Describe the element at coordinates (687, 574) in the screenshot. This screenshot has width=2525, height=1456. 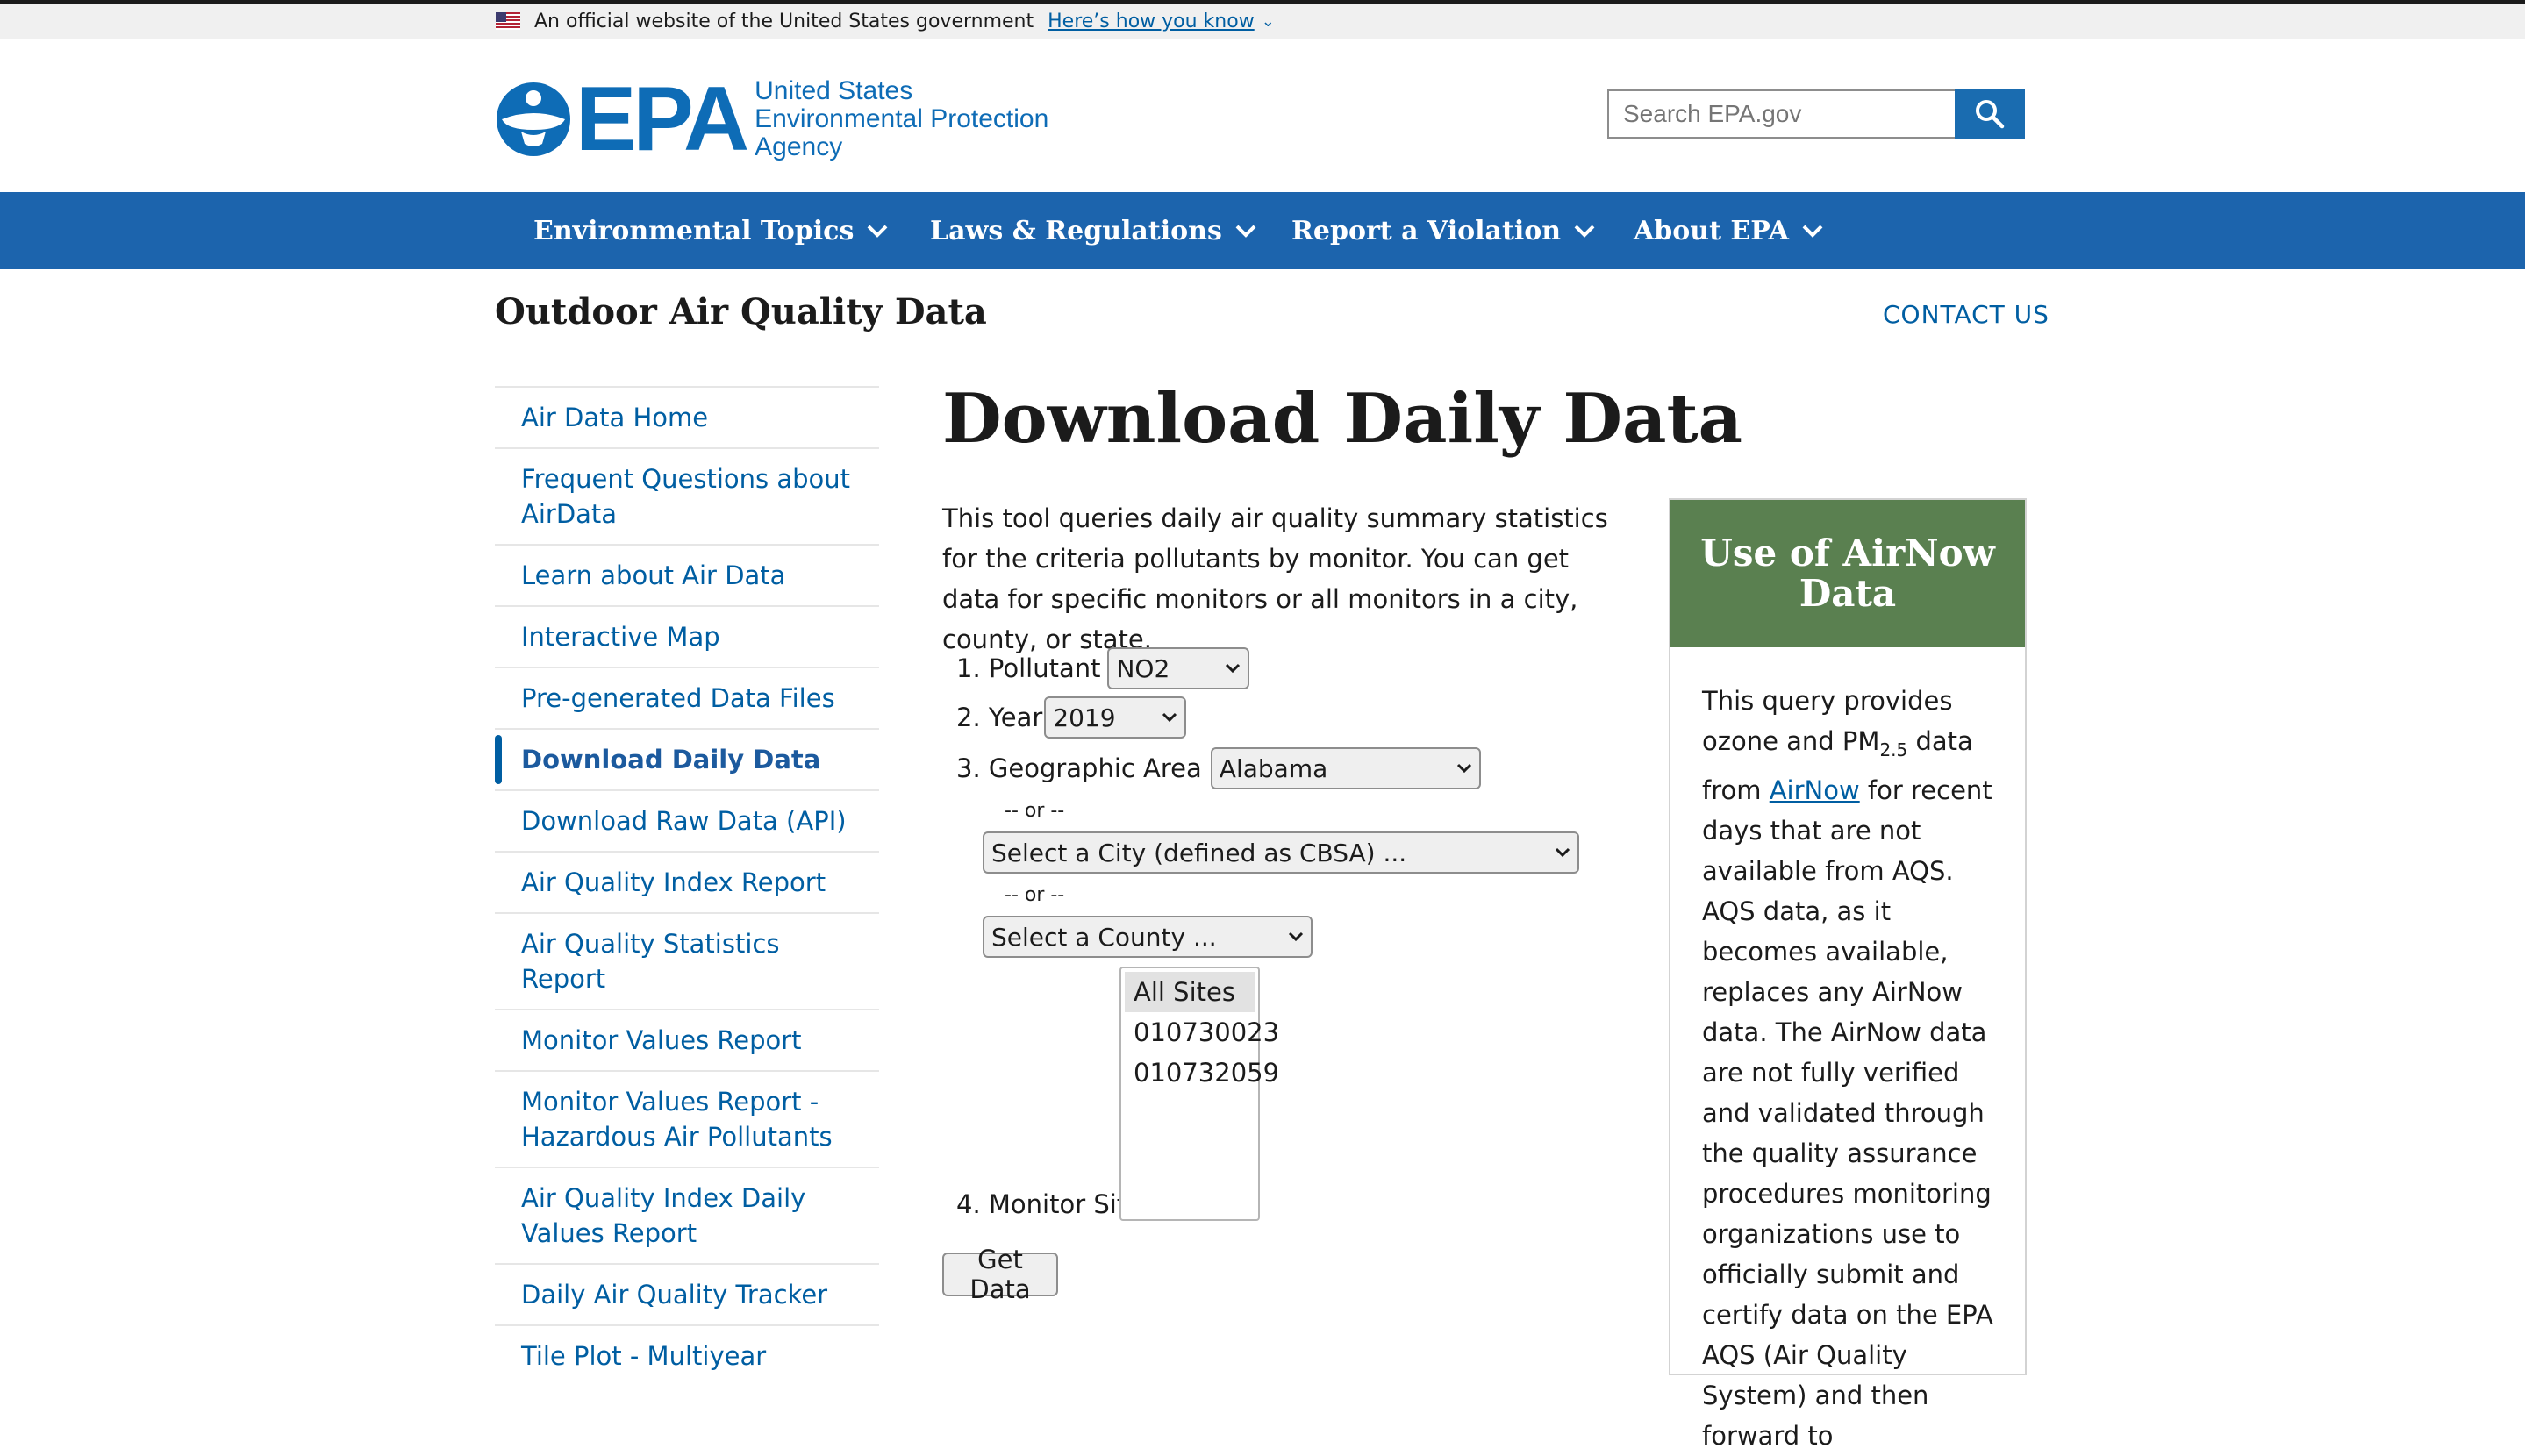
I see `sidenav-item-learn-about-air-data: Learn about Air Data` at that location.